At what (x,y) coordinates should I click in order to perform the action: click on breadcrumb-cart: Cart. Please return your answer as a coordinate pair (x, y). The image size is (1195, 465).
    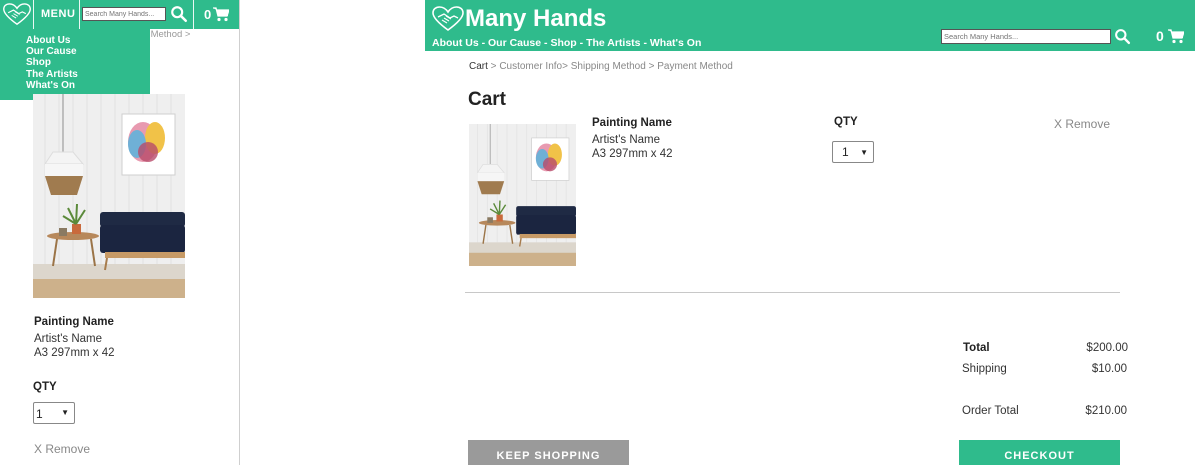
    Looking at the image, I should click on (478, 66).